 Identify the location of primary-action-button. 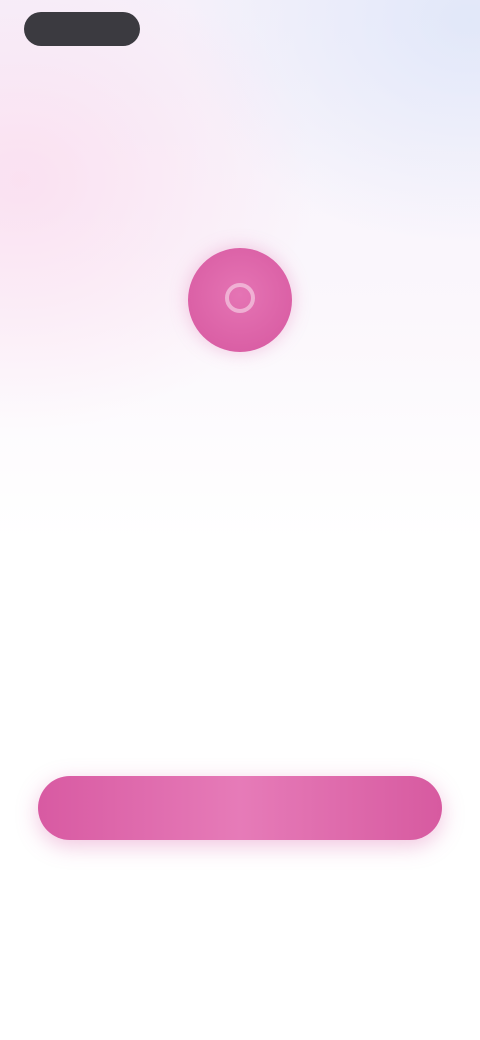
(240, 808).